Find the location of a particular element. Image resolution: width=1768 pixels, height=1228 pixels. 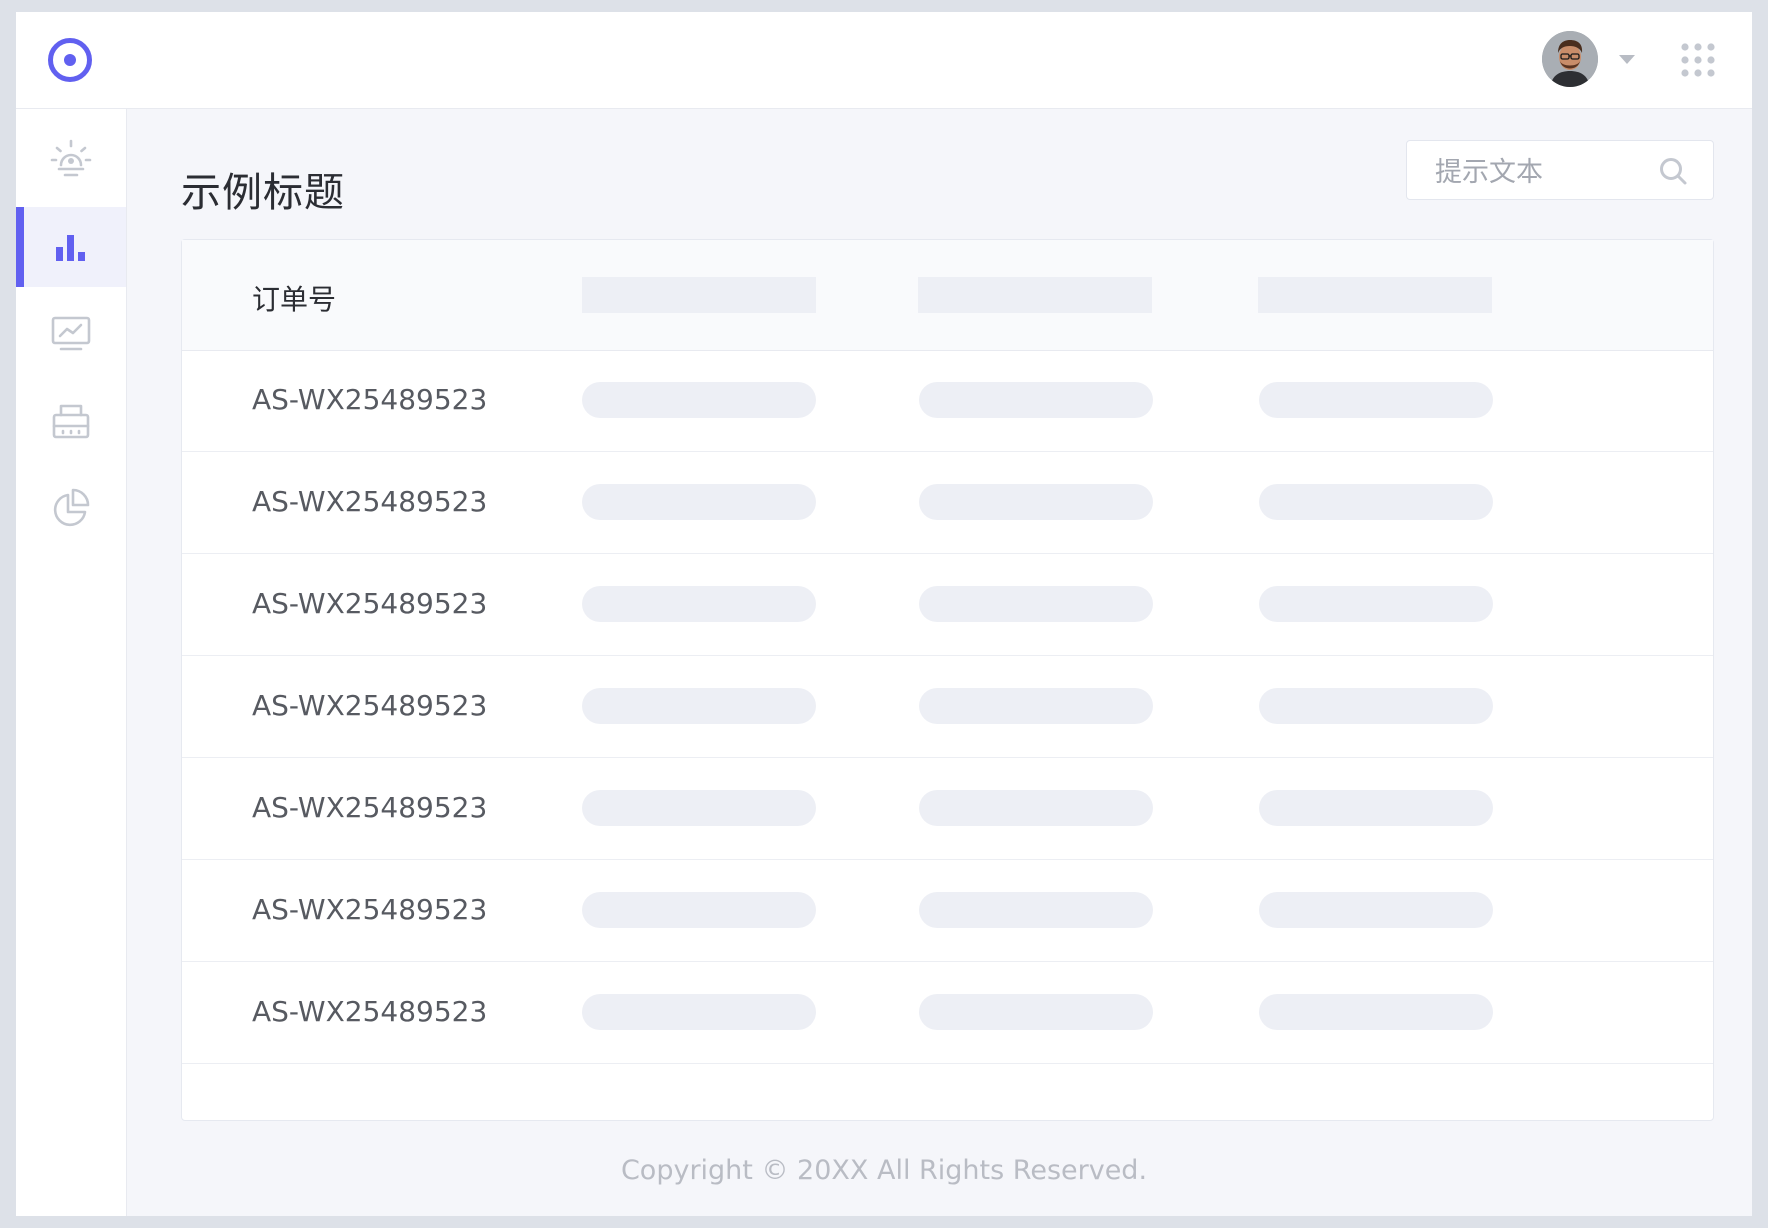

printer-icon is located at coordinates (71, 421).